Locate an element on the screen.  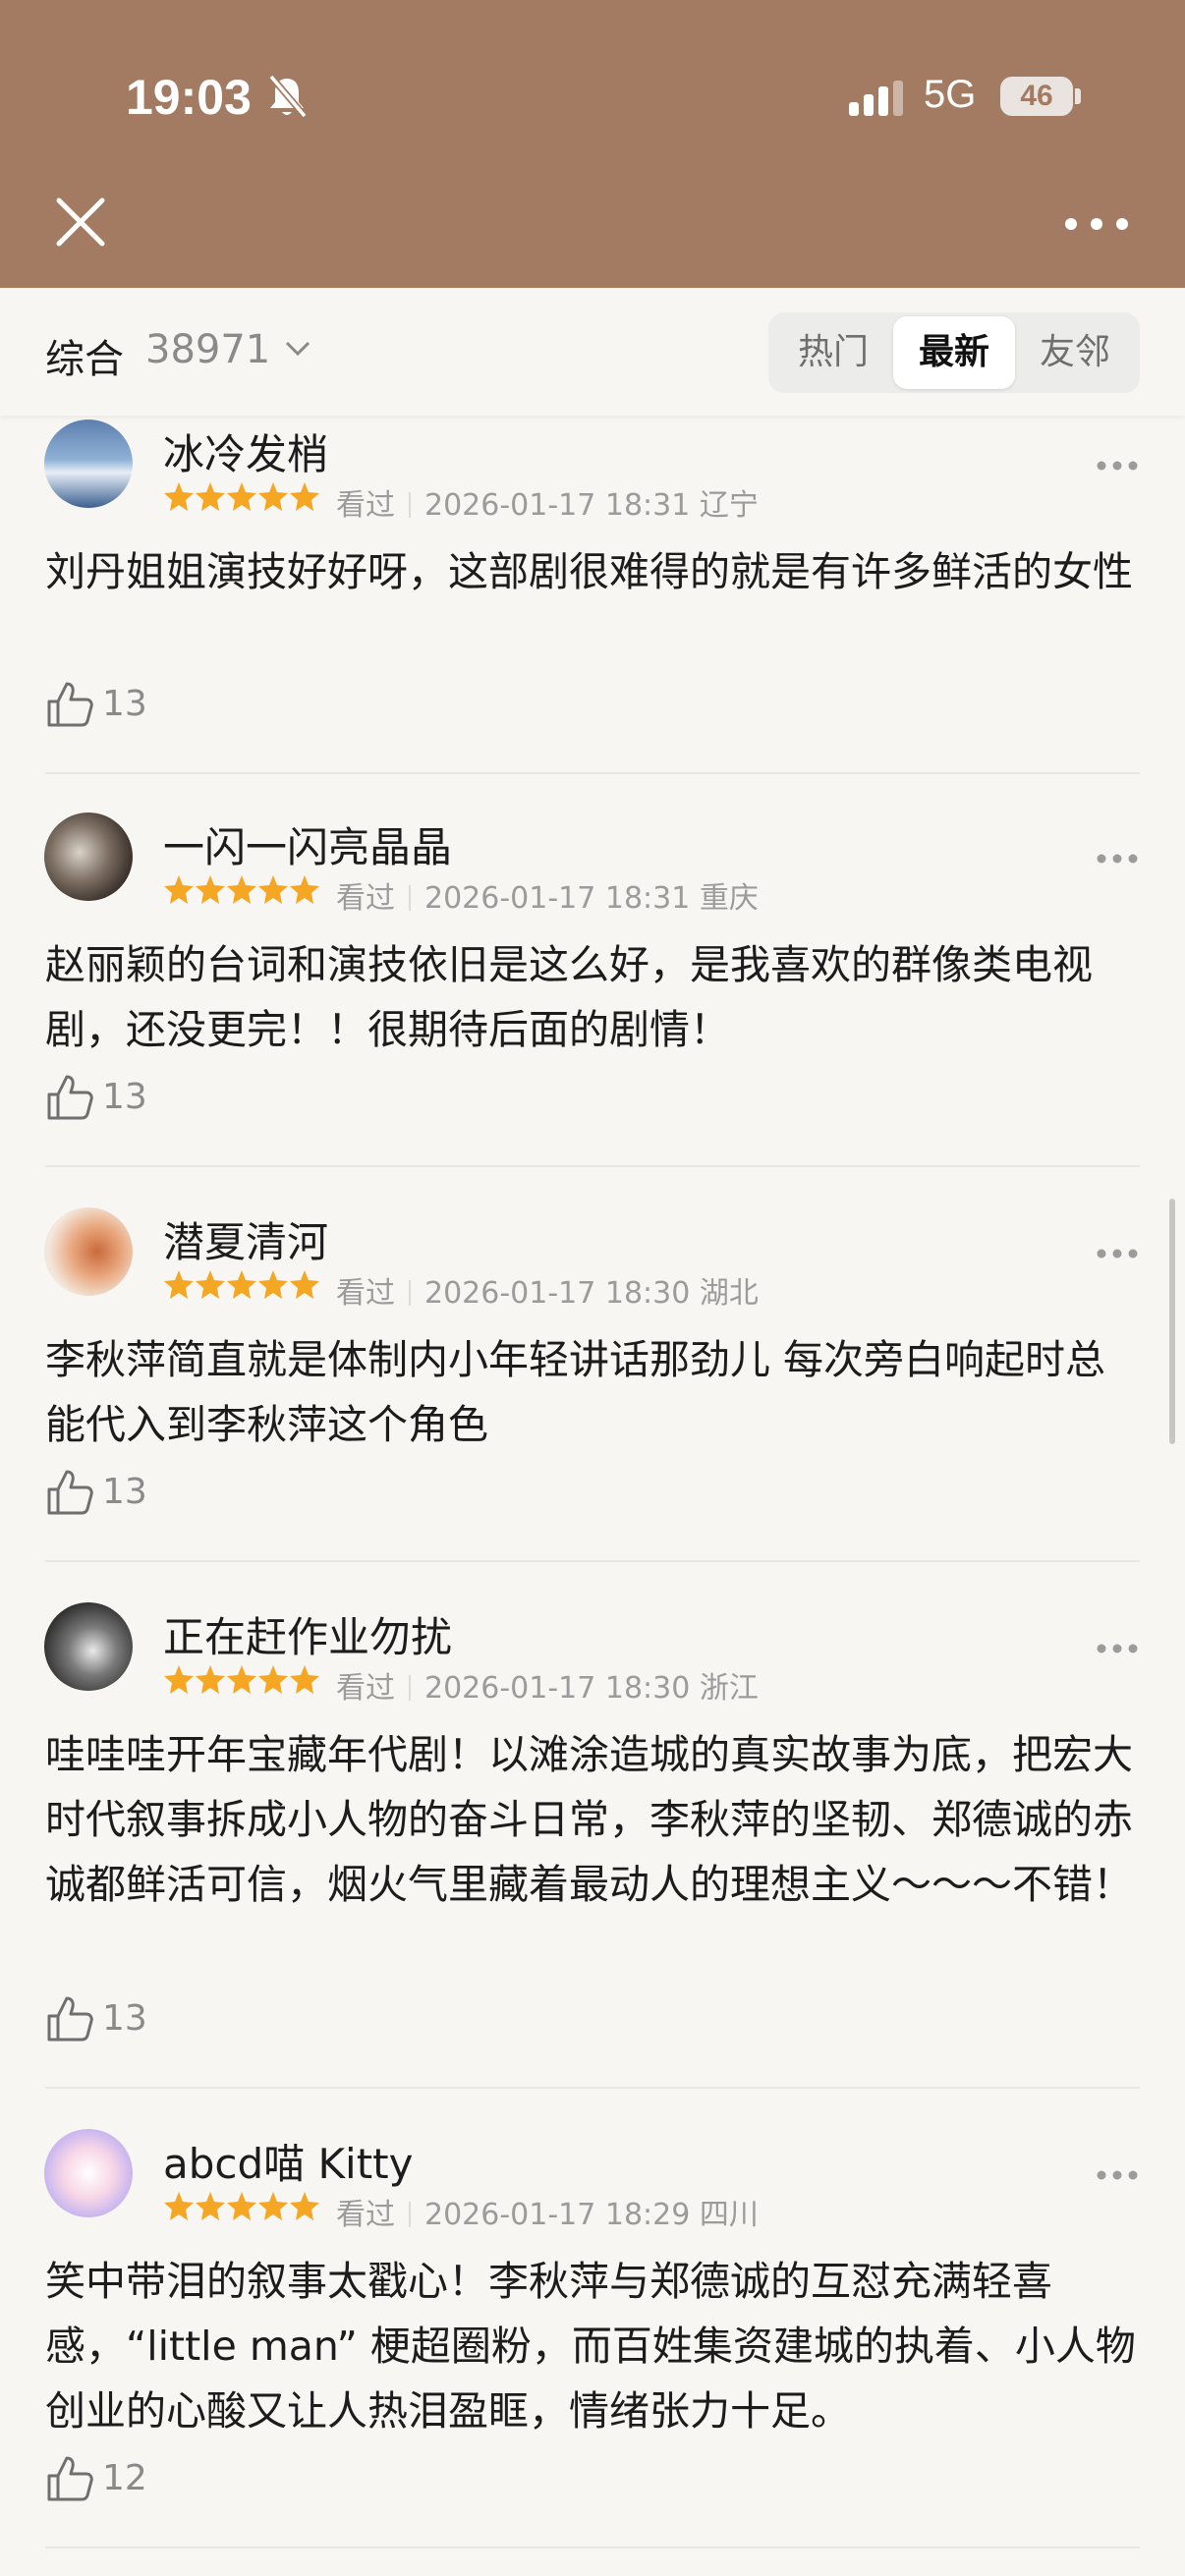
chevron-down-icon is located at coordinates (297, 349).